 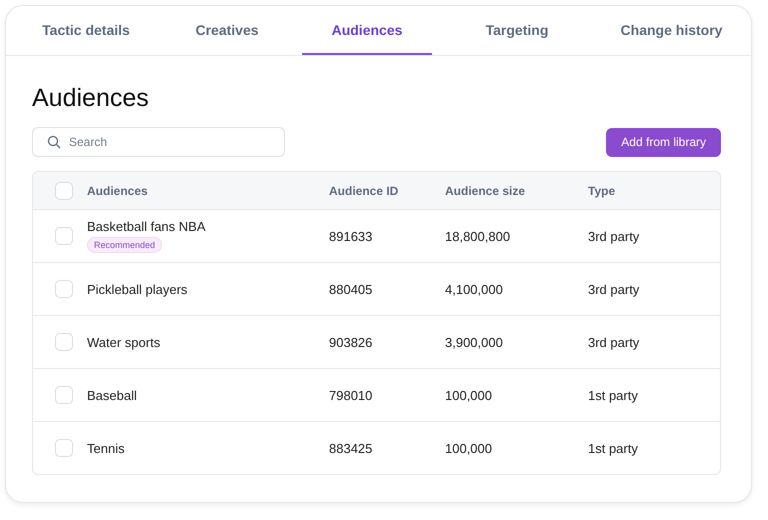 What do you see at coordinates (158, 142) in the screenshot?
I see `search-field: Search` at bounding box center [158, 142].